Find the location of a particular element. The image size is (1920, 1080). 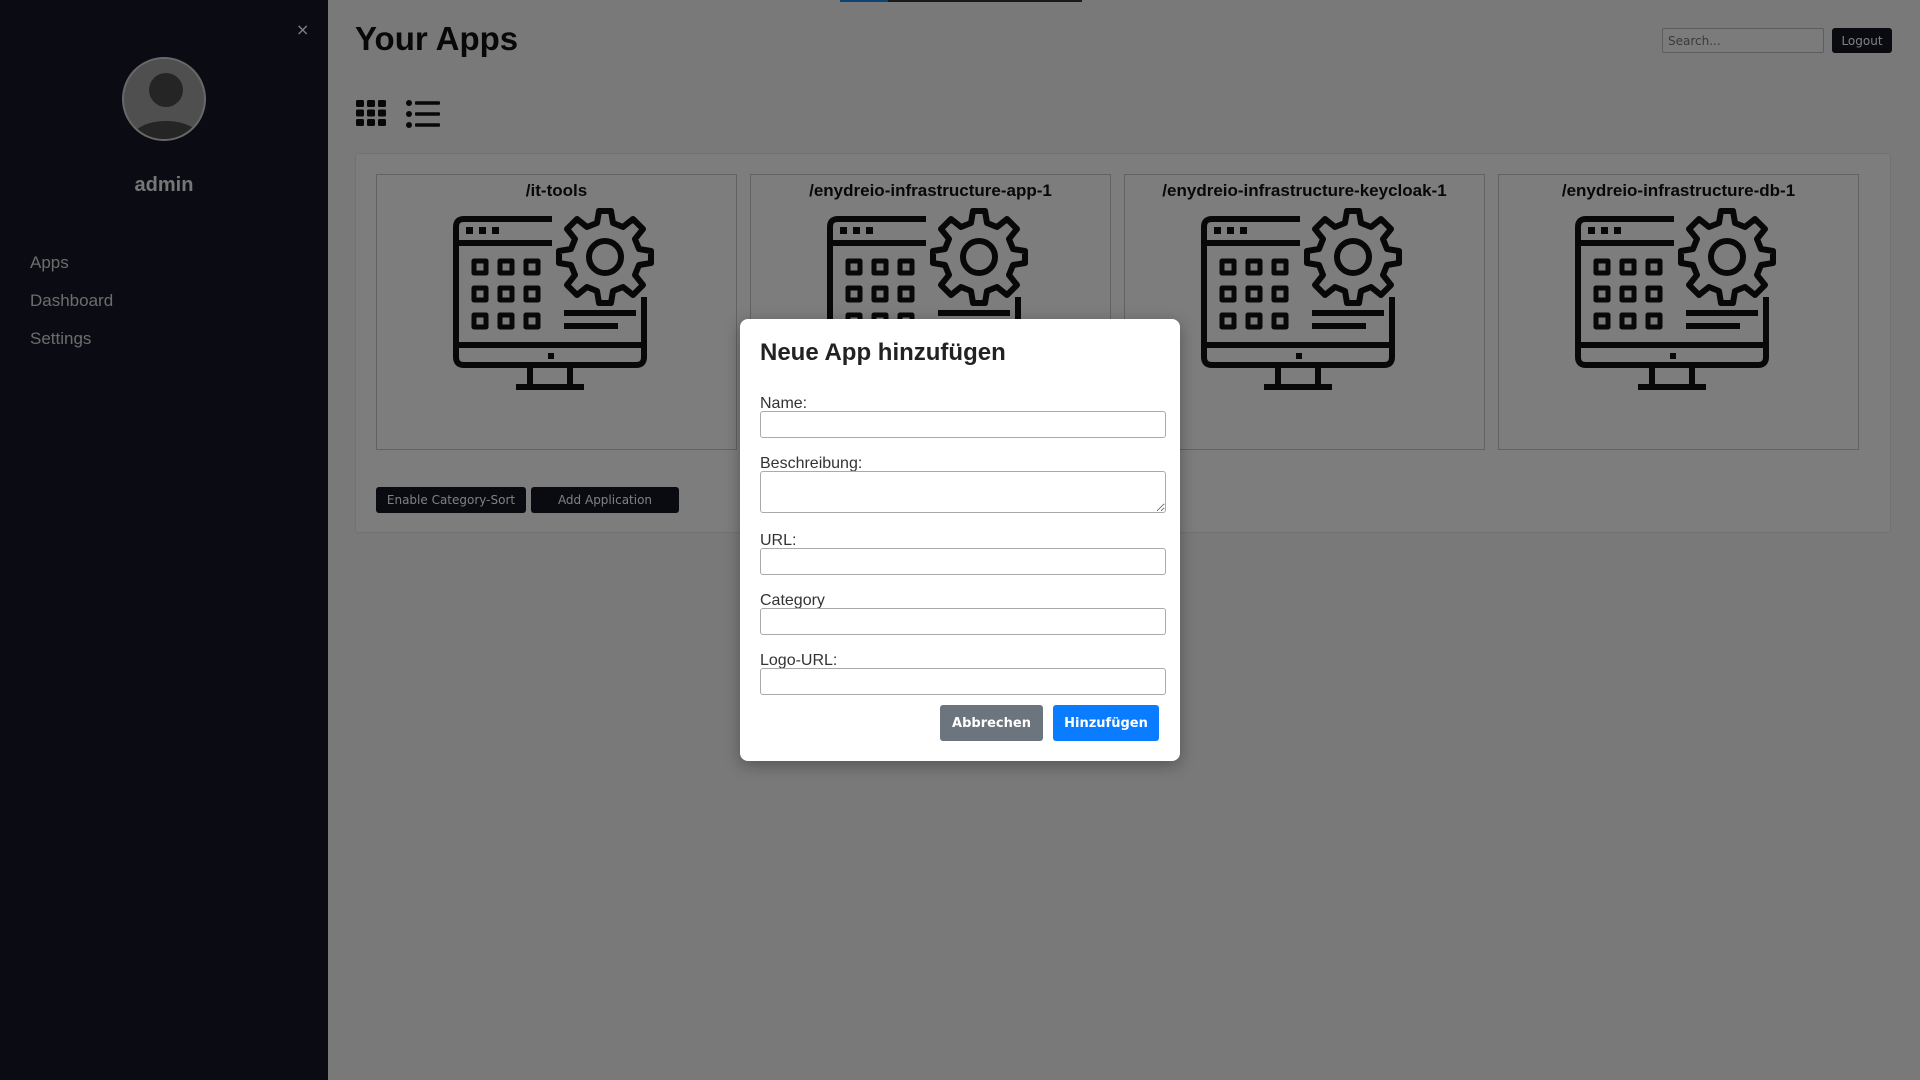

description-field is located at coordinates (963, 492).